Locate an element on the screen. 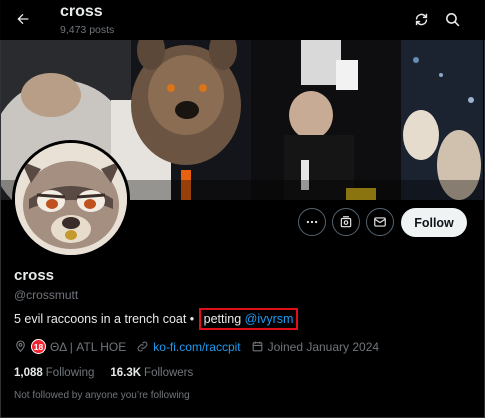 The height and width of the screenshot is (418, 485). followed-by-text: Not followed by anyone you’re following is located at coordinates (102, 395).